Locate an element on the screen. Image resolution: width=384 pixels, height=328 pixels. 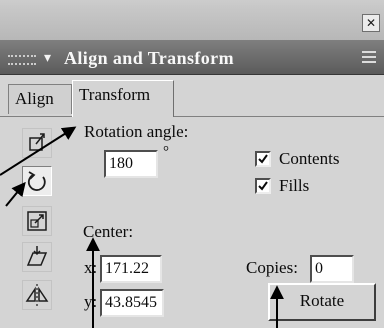
fills-checkbox is located at coordinates (263, 186).